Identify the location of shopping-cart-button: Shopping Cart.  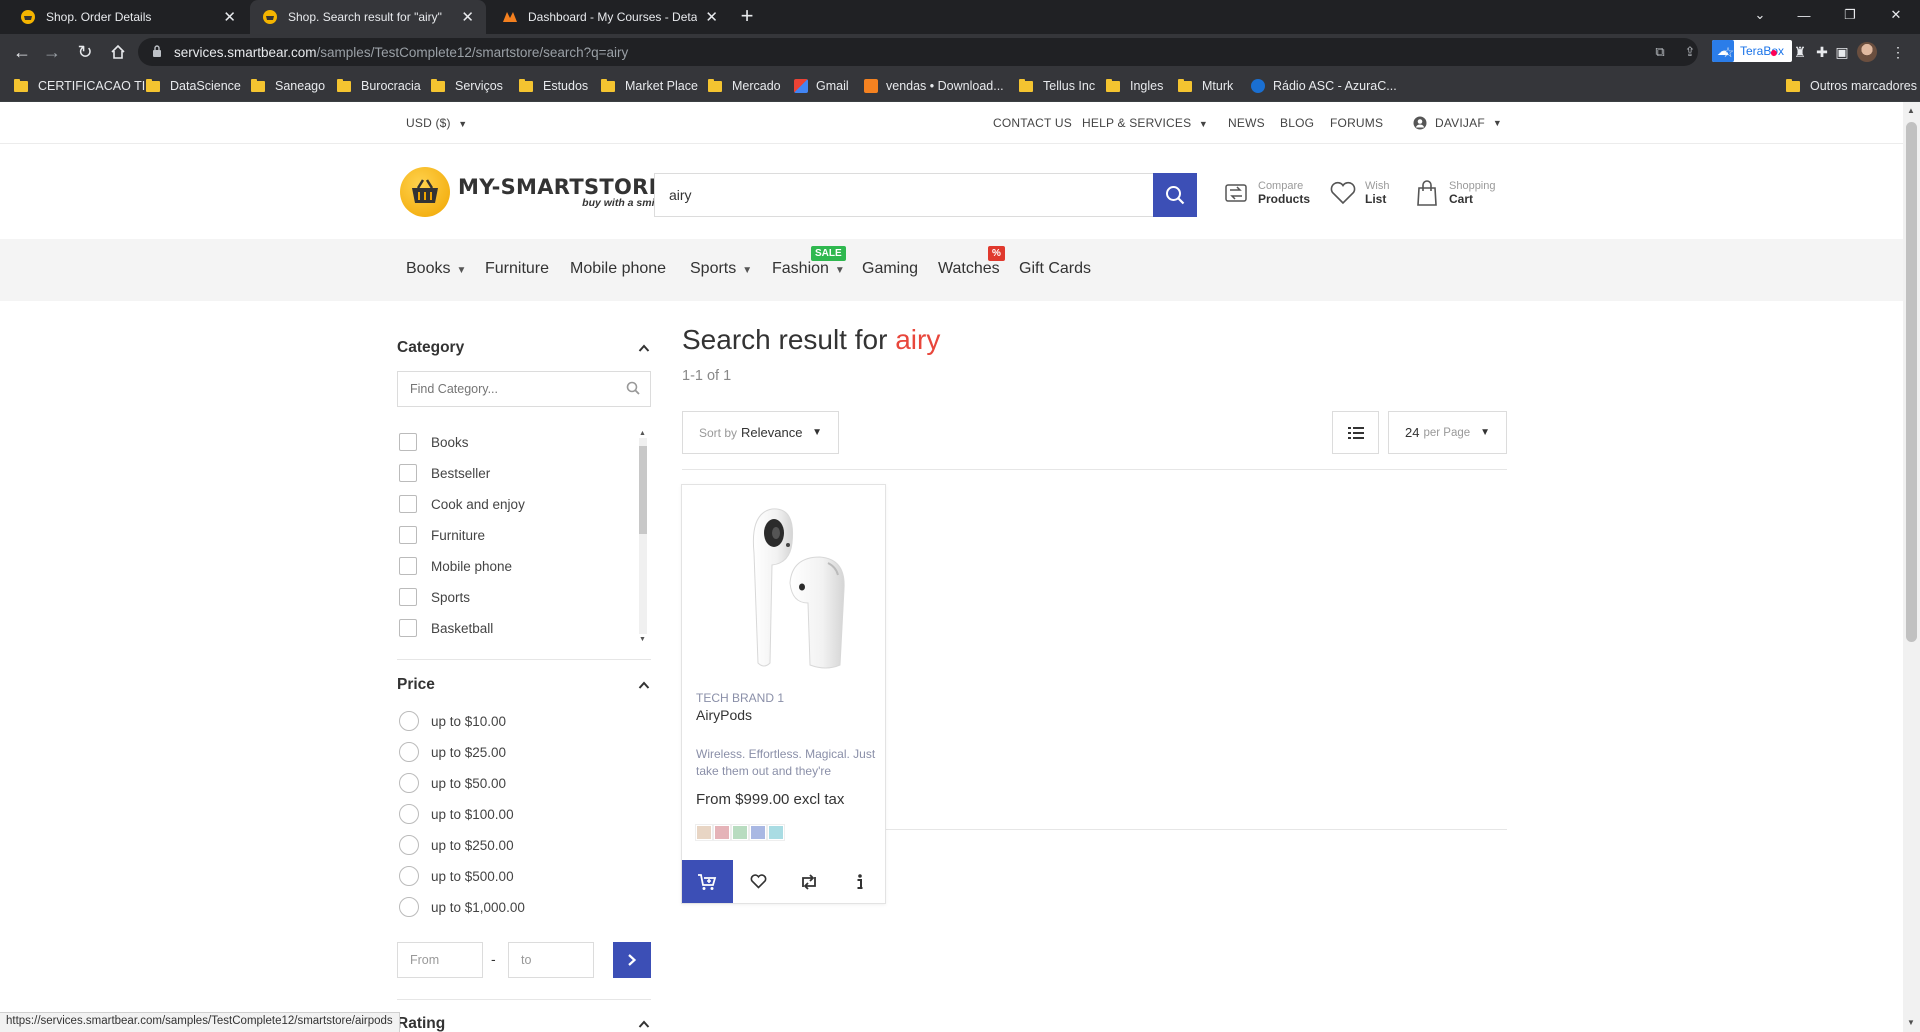
(1454, 193).